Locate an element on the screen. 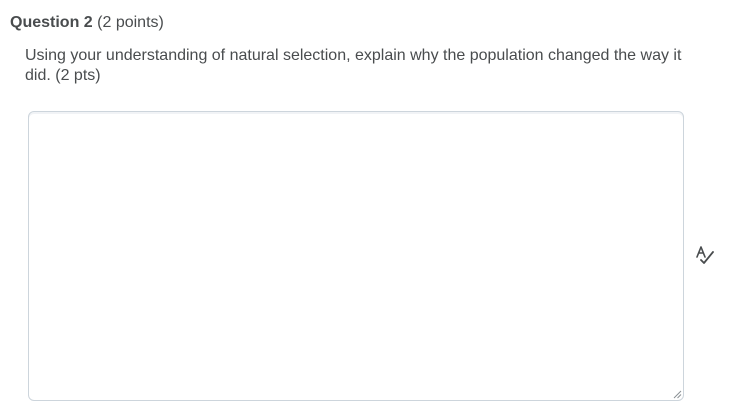 This screenshot has width=735, height=405. question-header: Question 2 (2 points) is located at coordinates (87, 23).